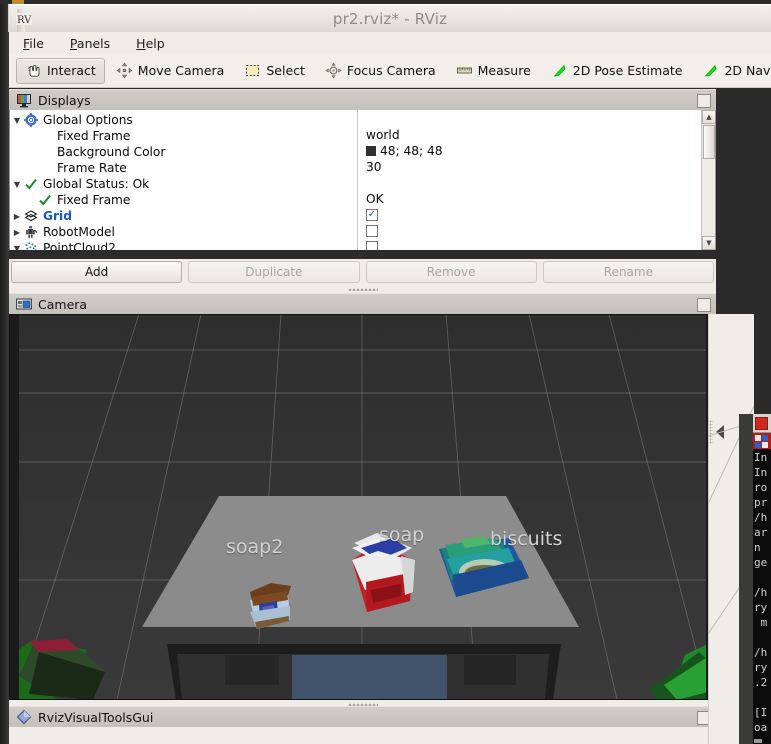 Image resolution: width=771 pixels, height=744 pixels. I want to click on rviz-logo-icon: RV, so click(24, 19).